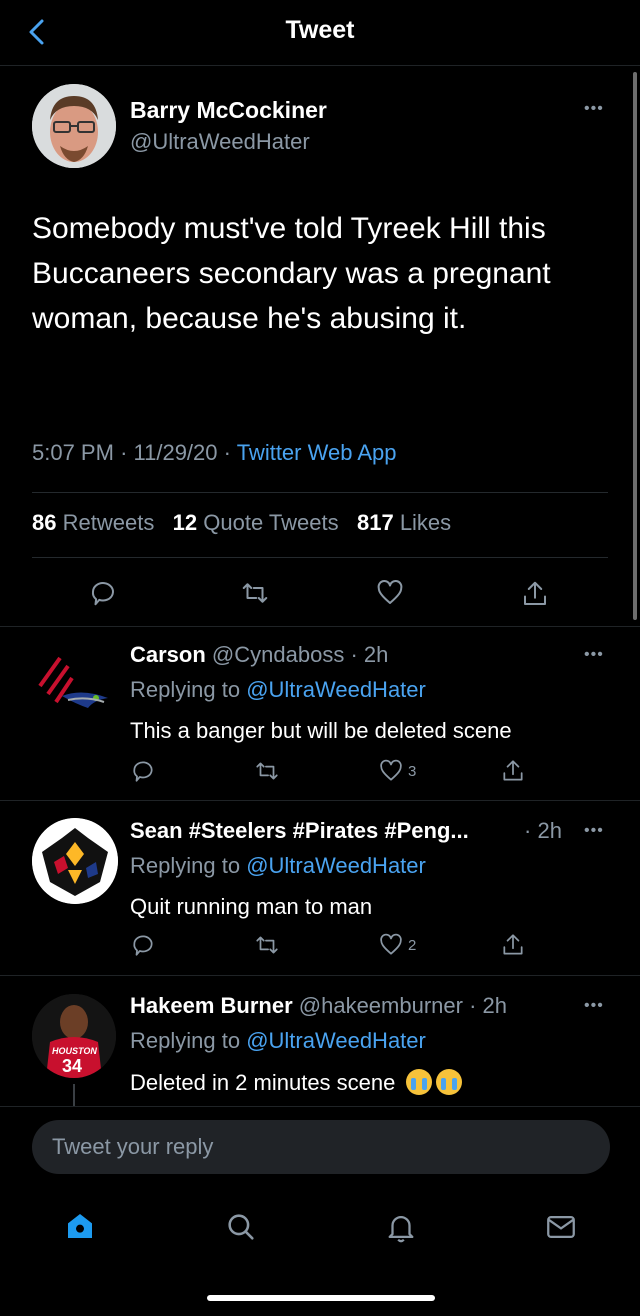  What do you see at coordinates (321, 1147) in the screenshot?
I see `reply-input: Tweet your reply` at bounding box center [321, 1147].